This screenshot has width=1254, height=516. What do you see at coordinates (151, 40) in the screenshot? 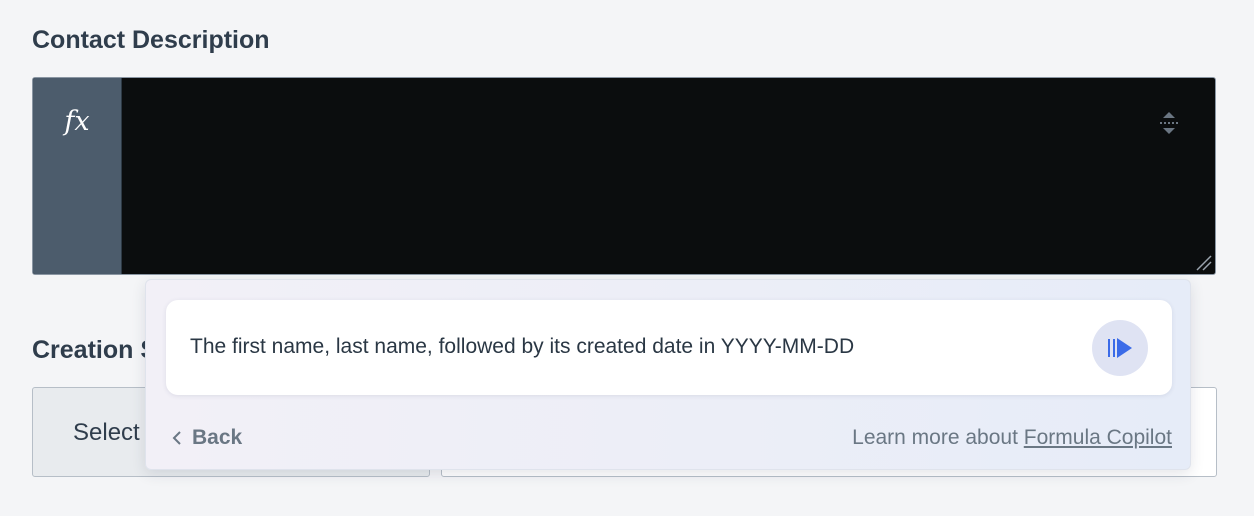
I see `contact-description-label: Contact Description` at bounding box center [151, 40].